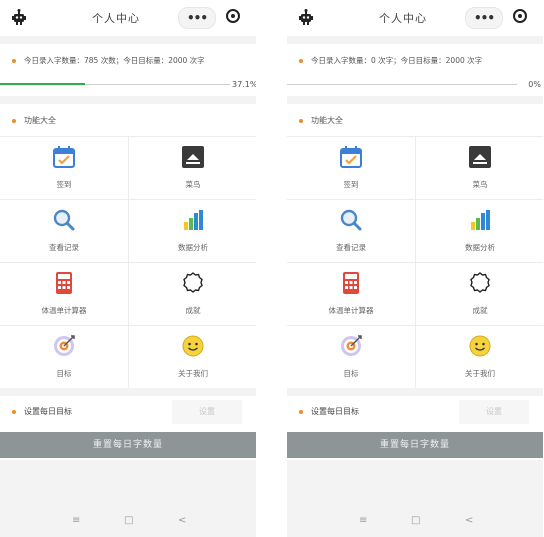 The height and width of the screenshot is (537, 544). What do you see at coordinates (244, 84) in the screenshot?
I see `progress-percent-label: 37.1%` at bounding box center [244, 84].